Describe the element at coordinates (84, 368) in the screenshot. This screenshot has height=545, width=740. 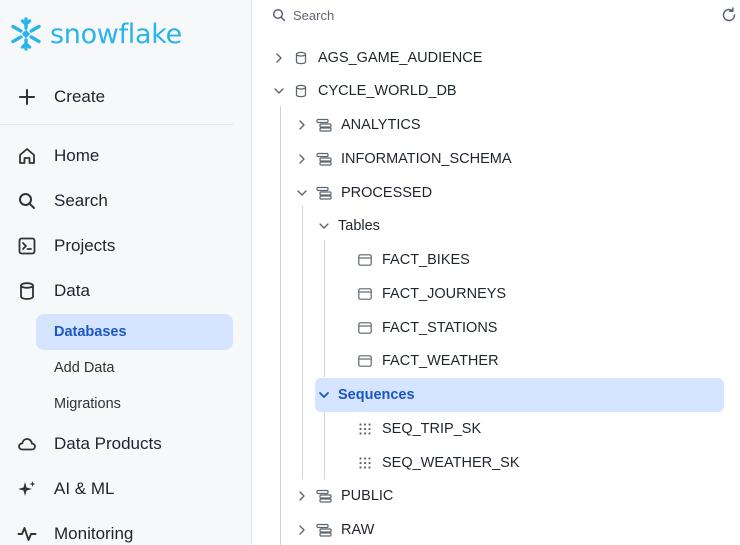
I see `sub-item-label: Add Data` at that location.